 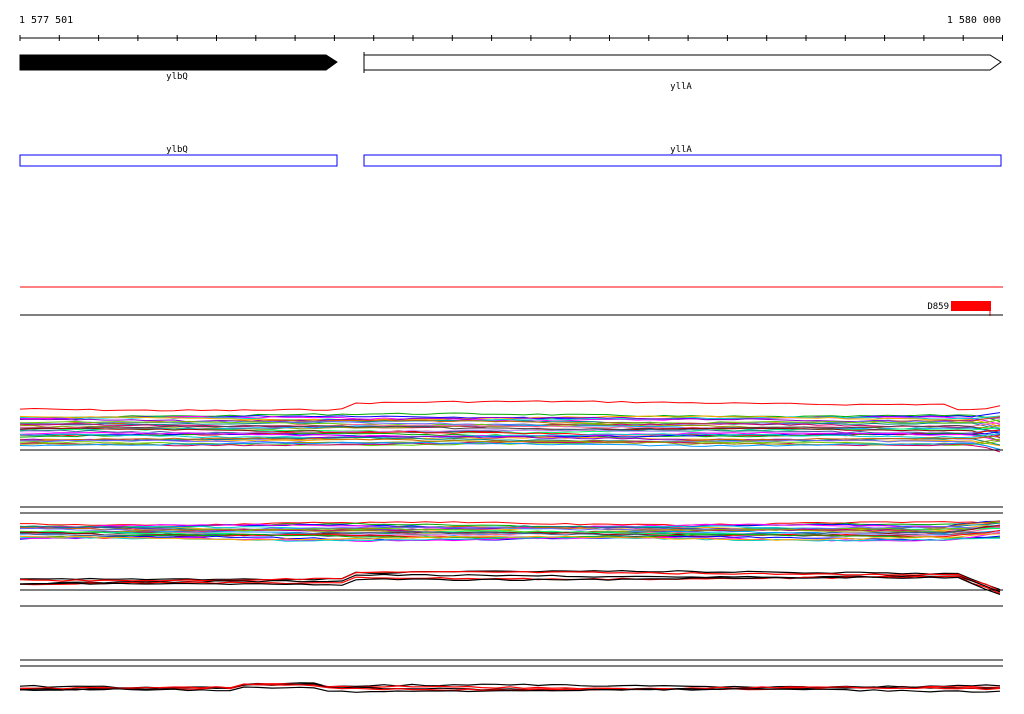 I want to click on gene-label: ylbQ, so click(x=177, y=77).